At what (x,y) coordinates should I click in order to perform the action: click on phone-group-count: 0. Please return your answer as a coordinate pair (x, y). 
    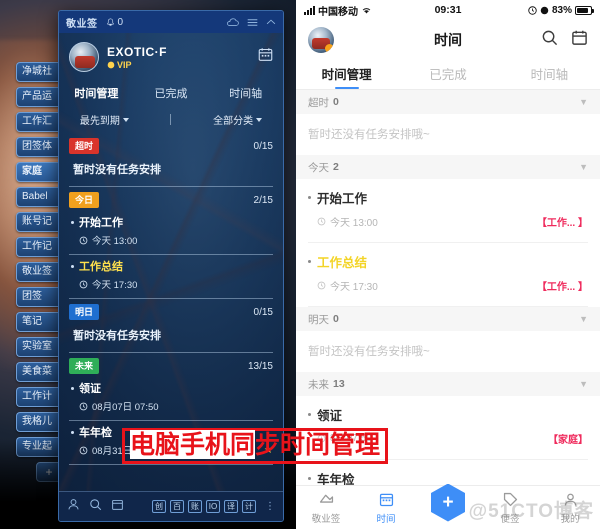
    Looking at the image, I should click on (336, 102).